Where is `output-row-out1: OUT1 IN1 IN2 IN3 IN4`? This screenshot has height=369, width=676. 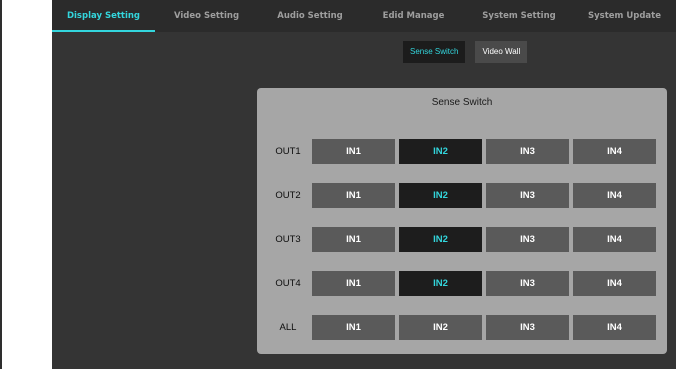
output-row-out1: OUT1 IN1 IN2 IN3 IN4 is located at coordinates (462, 151).